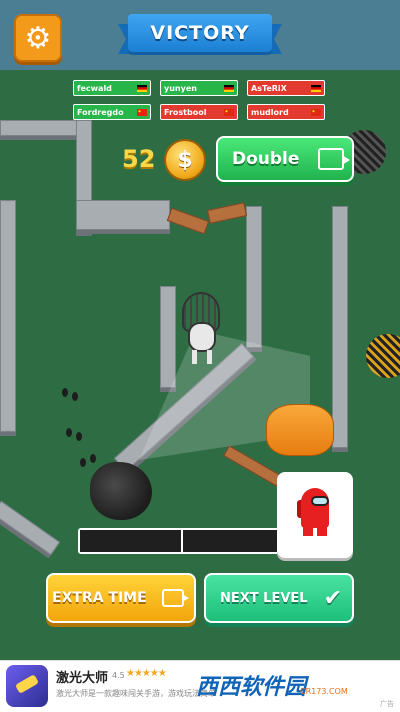 This screenshot has width=400, height=712. I want to click on next-level-label: NEXT LEVEL, so click(264, 598).